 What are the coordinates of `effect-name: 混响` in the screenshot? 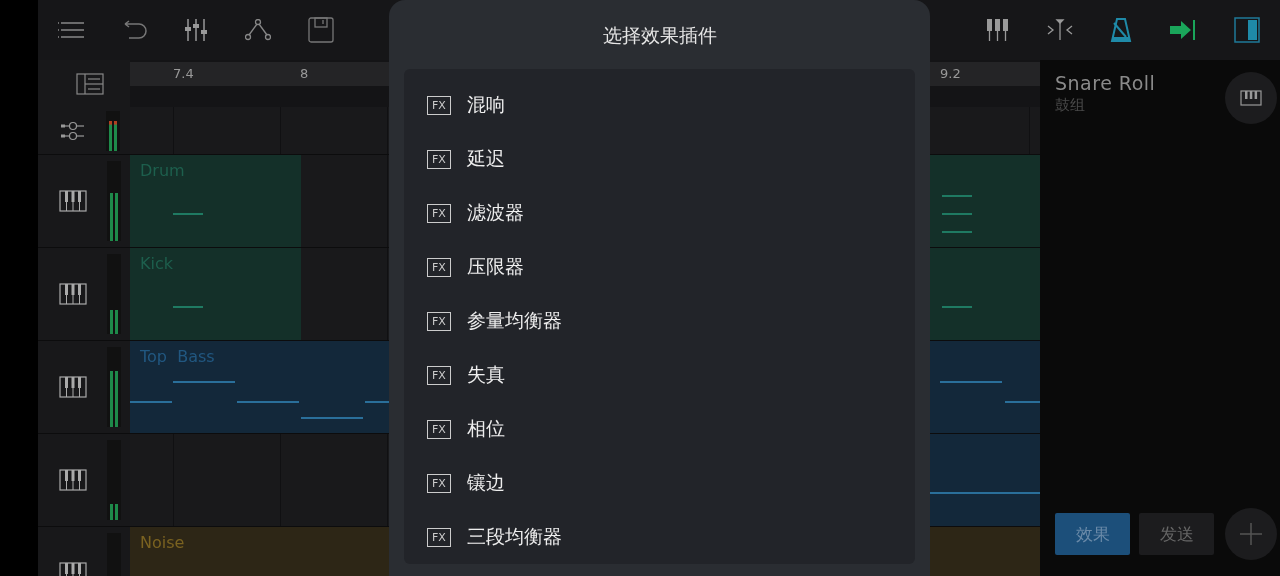 It's located at (485, 104).